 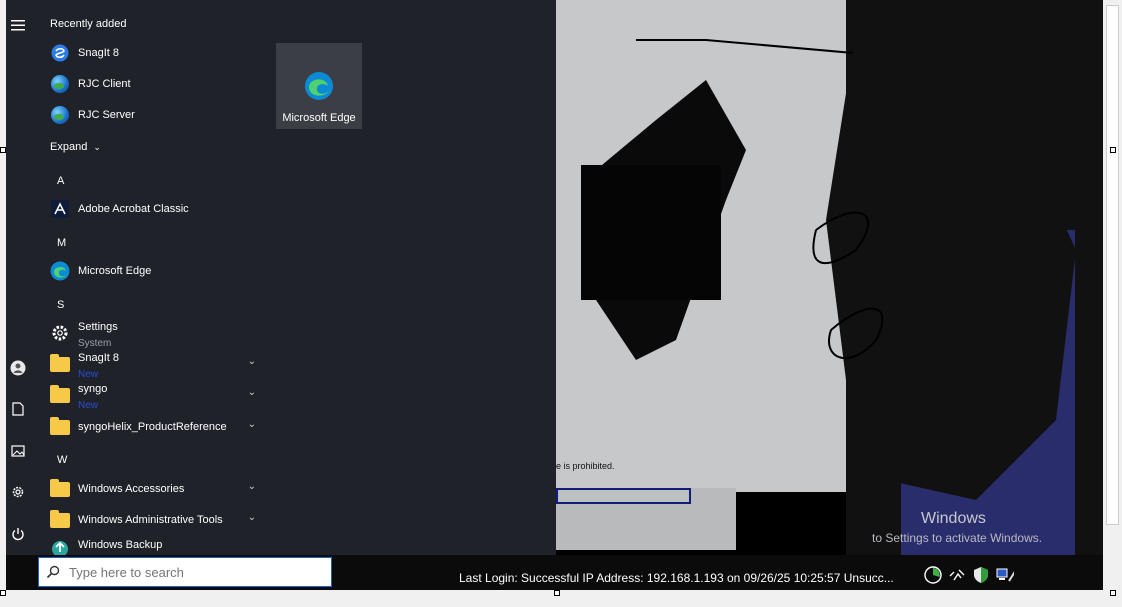 I want to click on folder-snagit: SnagIt 8 New ⌄, so click(x=155, y=365).